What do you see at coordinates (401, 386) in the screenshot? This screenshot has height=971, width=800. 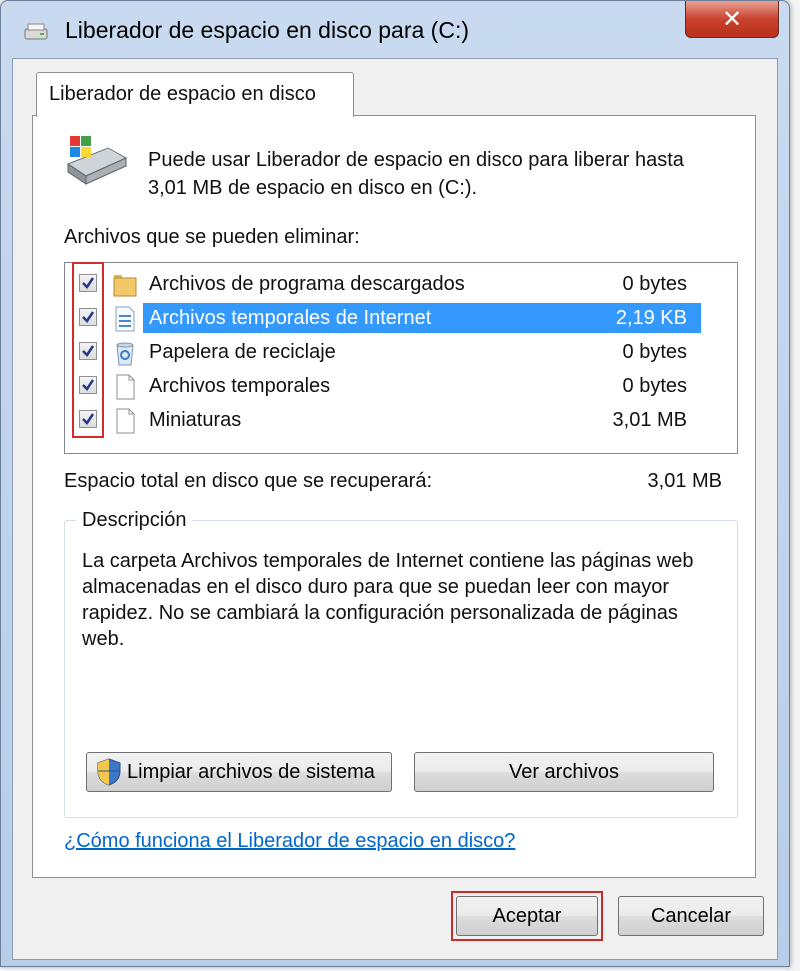 I see `list-item: Archivos temporales 0 bytes` at bounding box center [401, 386].